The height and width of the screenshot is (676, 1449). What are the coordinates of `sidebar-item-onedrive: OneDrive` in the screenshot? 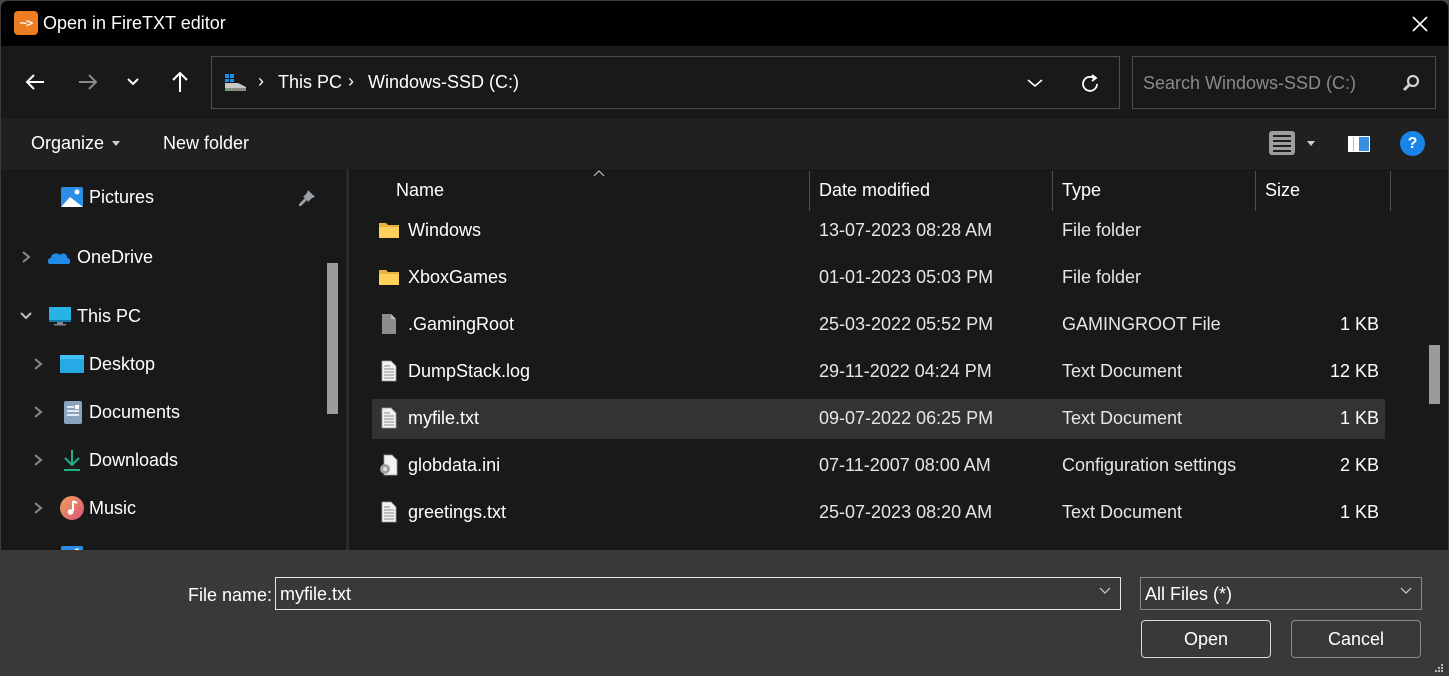 It's located at (166, 257).